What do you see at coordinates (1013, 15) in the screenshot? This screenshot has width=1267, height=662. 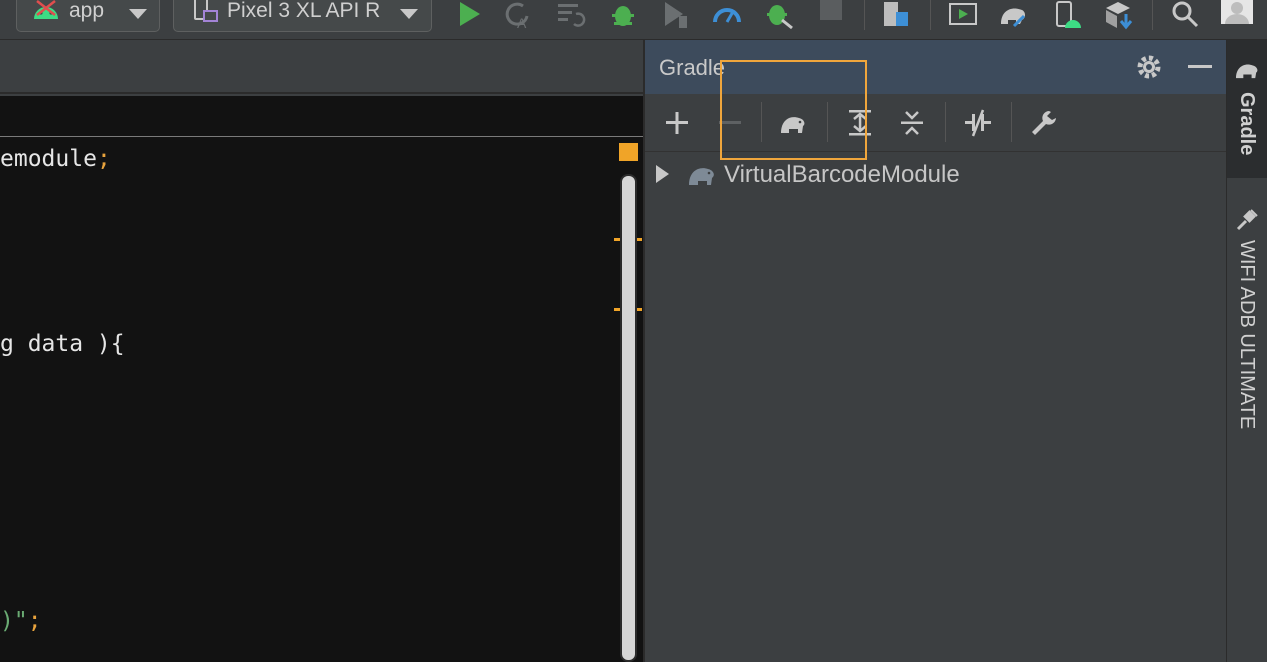 I see `gradle-sync-icon` at bounding box center [1013, 15].